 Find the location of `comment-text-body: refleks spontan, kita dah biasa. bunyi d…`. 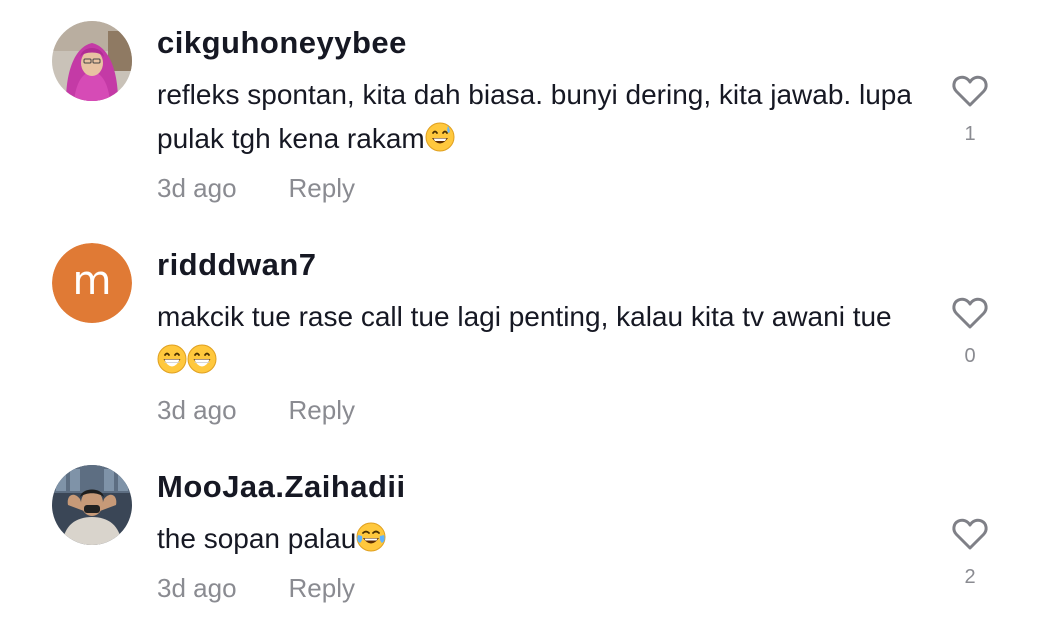

comment-text-body: refleks spontan, kita dah biasa. bunyi d… is located at coordinates (534, 116).